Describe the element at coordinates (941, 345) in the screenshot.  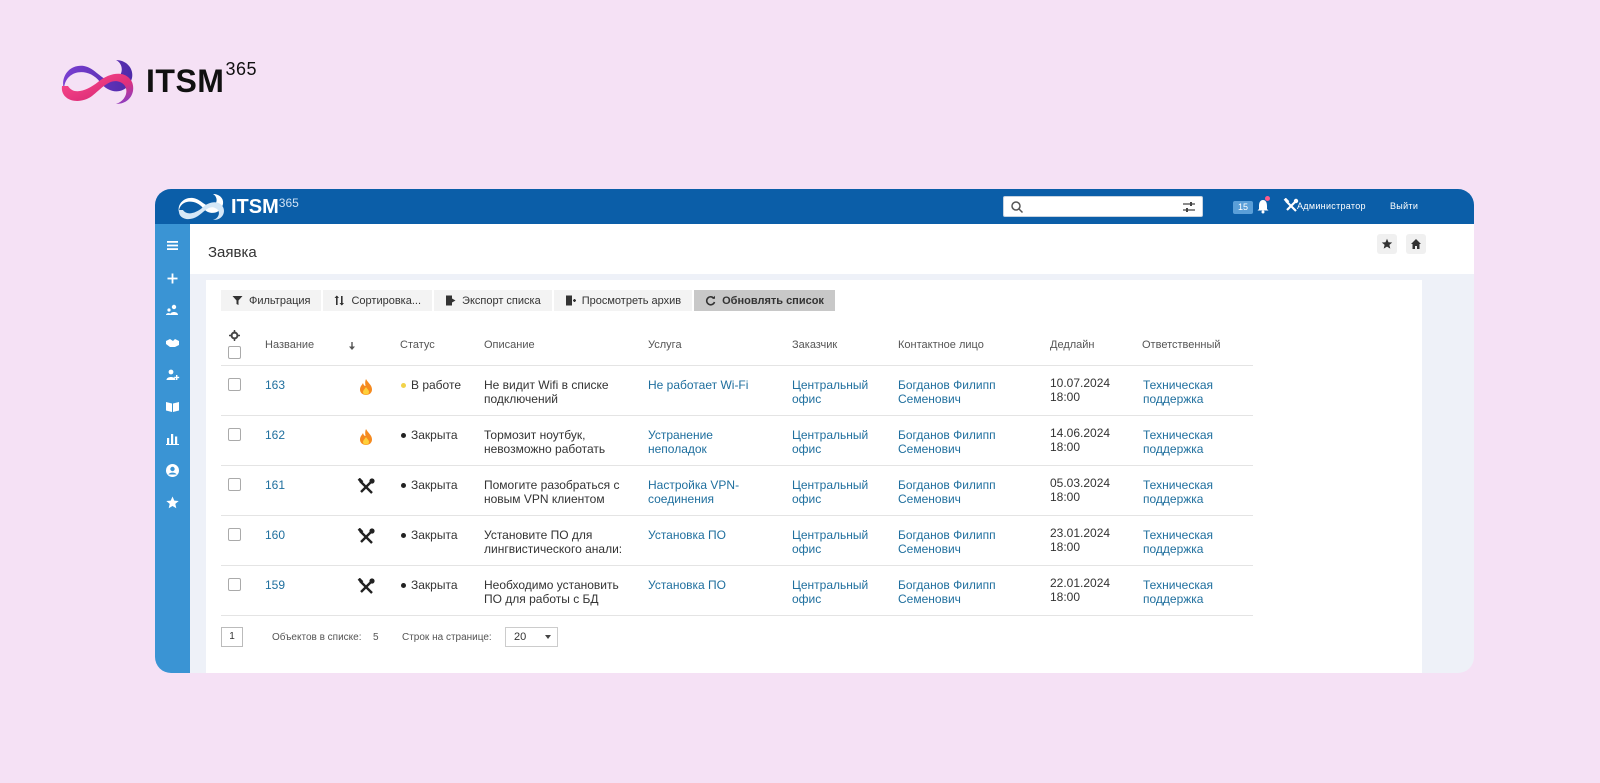
I see `column-header-contact: Контактное лицо` at that location.